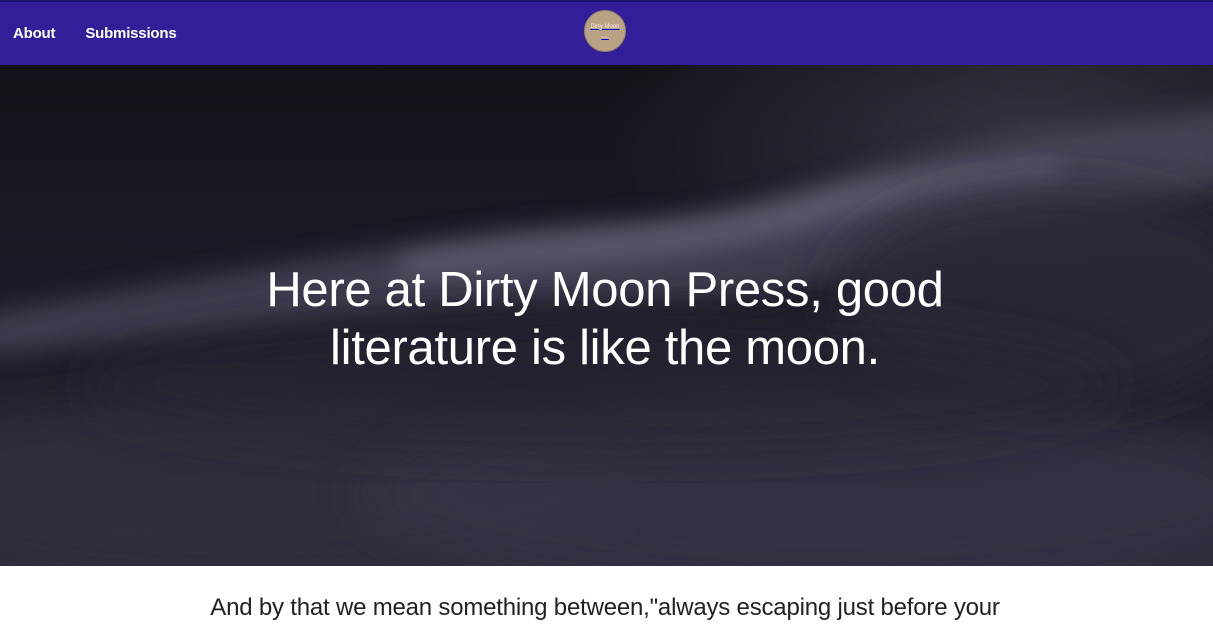 The width and height of the screenshot is (1213, 624). What do you see at coordinates (605, 26) in the screenshot?
I see `logo-text: Dirty Moon` at bounding box center [605, 26].